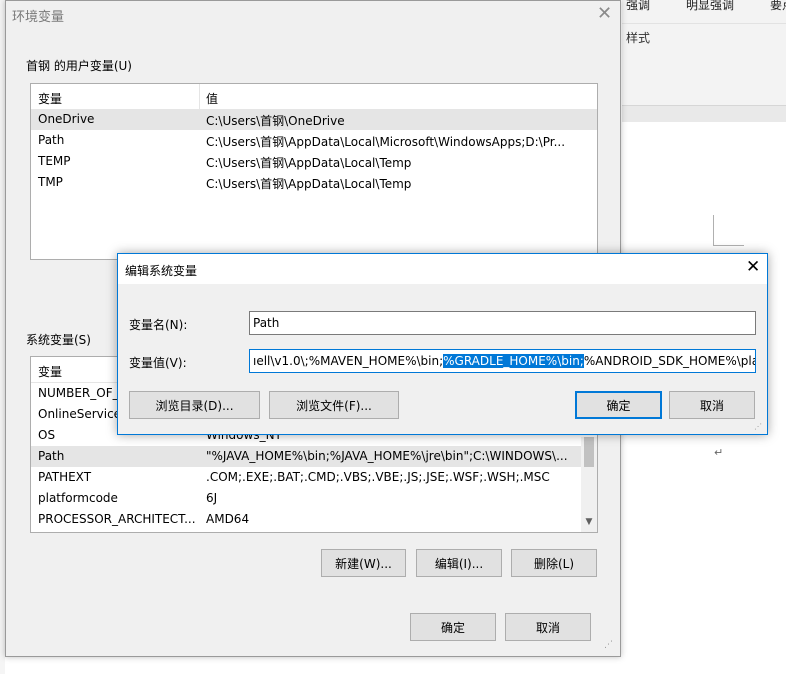 This screenshot has width=786, height=674. What do you see at coordinates (54, 161) in the screenshot?
I see `variable-name: TEMP` at bounding box center [54, 161].